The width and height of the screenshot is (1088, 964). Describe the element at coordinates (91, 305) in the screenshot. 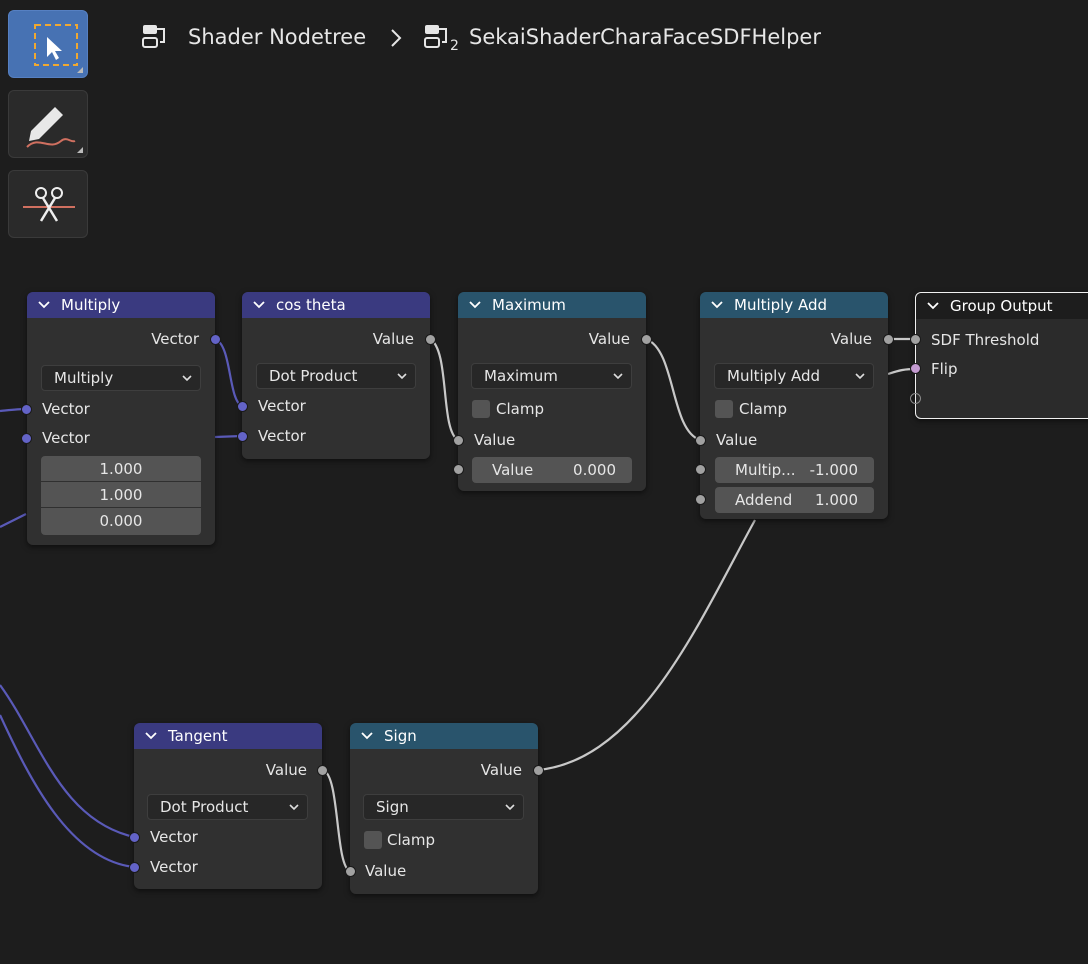

I see `node-title: Multiply` at that location.